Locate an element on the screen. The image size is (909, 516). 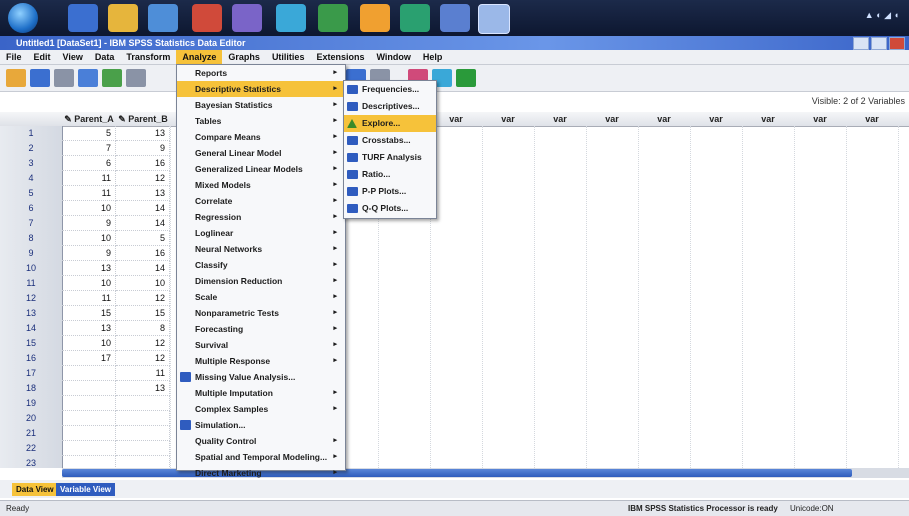
row-header: 17 is located at coordinates (31, 374).